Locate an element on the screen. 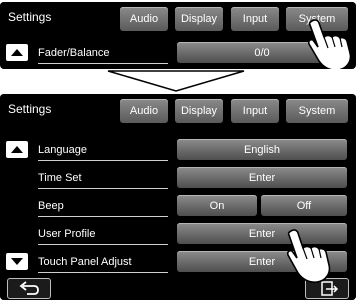  tab-system: System is located at coordinates (317, 111).